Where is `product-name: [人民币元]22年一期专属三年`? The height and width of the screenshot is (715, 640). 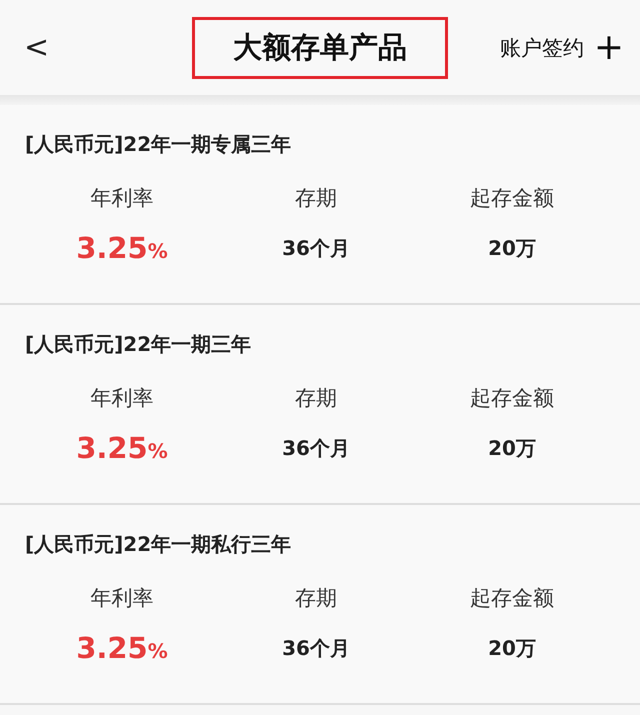
product-name: [人民币元]22年一期专属三年 is located at coordinates (158, 144).